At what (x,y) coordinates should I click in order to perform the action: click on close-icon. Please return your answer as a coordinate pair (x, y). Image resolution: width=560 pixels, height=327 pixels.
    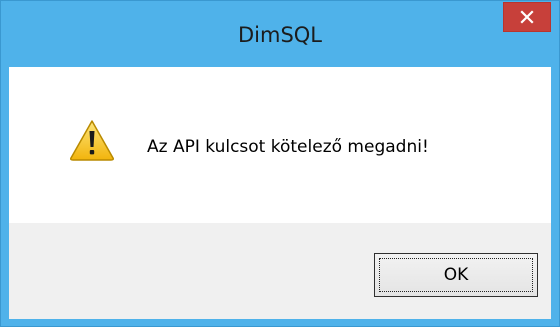
    Looking at the image, I should click on (527, 17).